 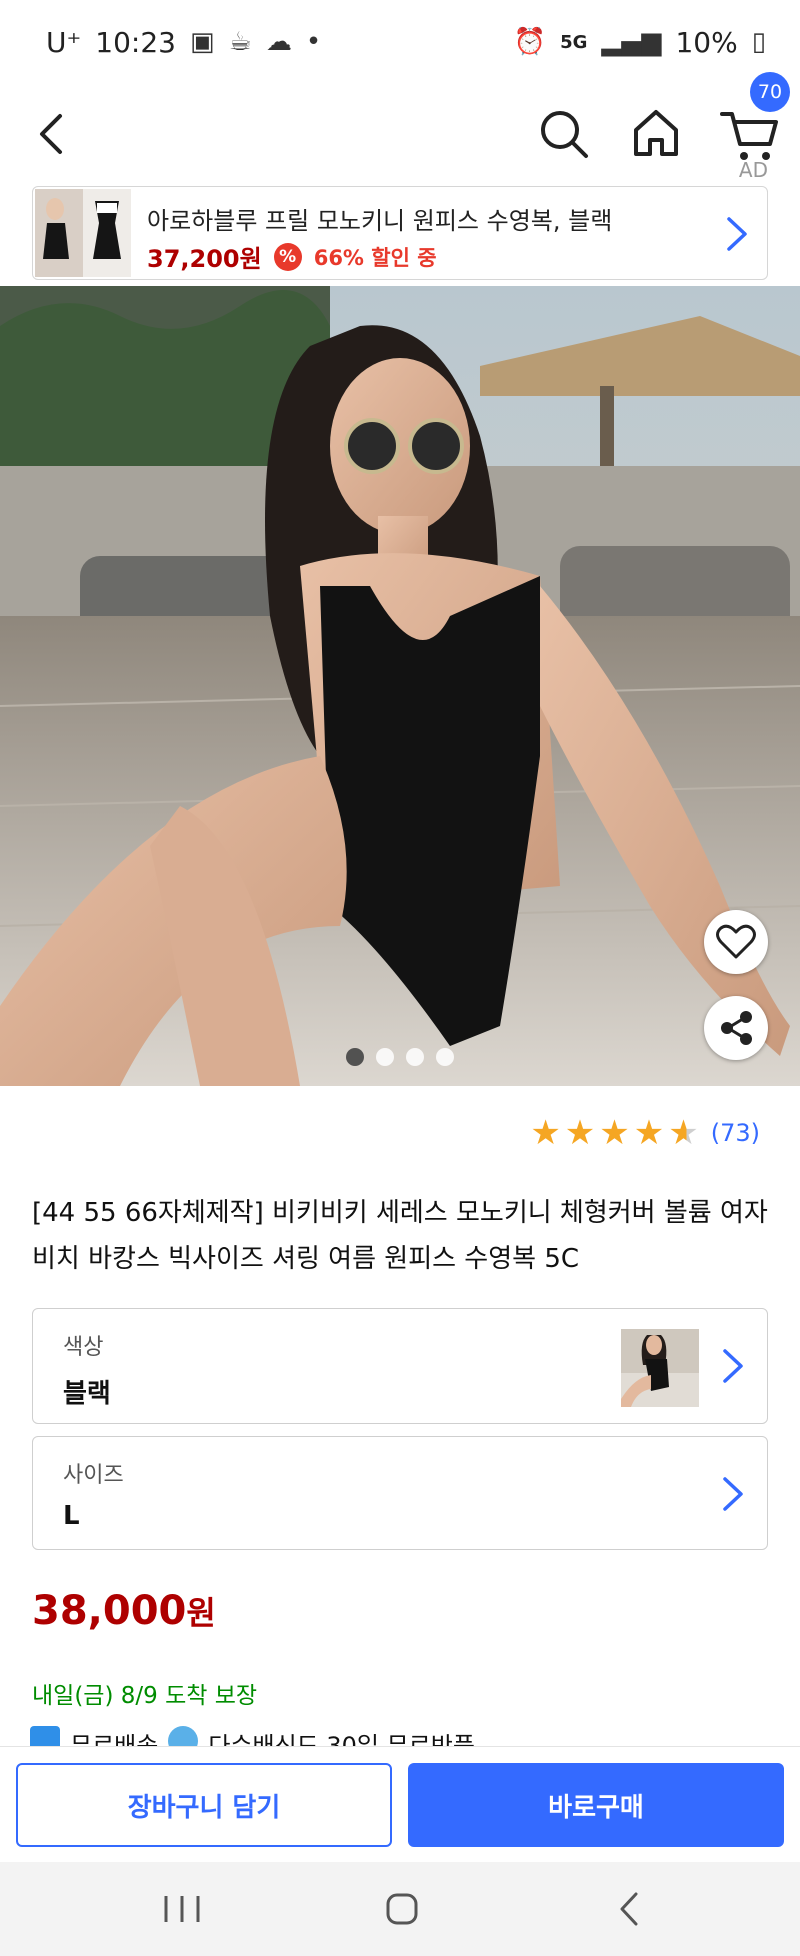 What do you see at coordinates (93, 1475) in the screenshot?
I see `size-option-label: 사이즈` at bounding box center [93, 1475].